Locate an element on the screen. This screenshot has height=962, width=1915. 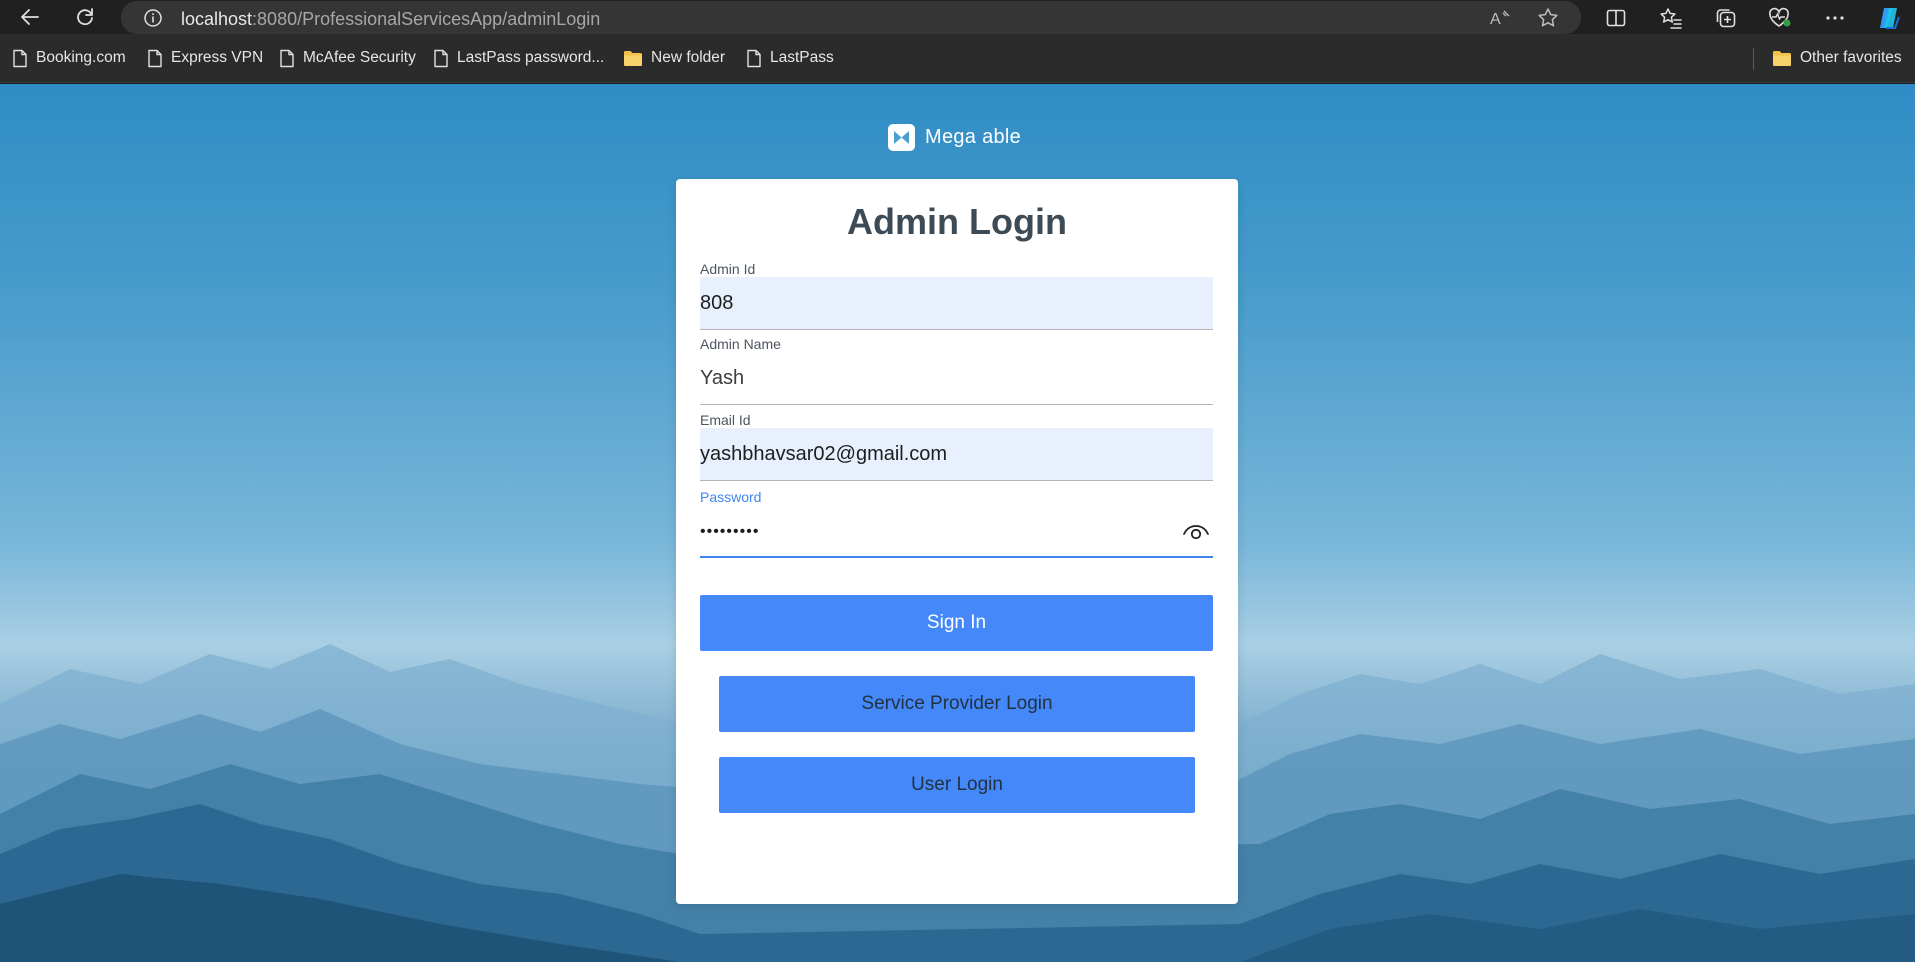
refresh-button is located at coordinates (85, 17).